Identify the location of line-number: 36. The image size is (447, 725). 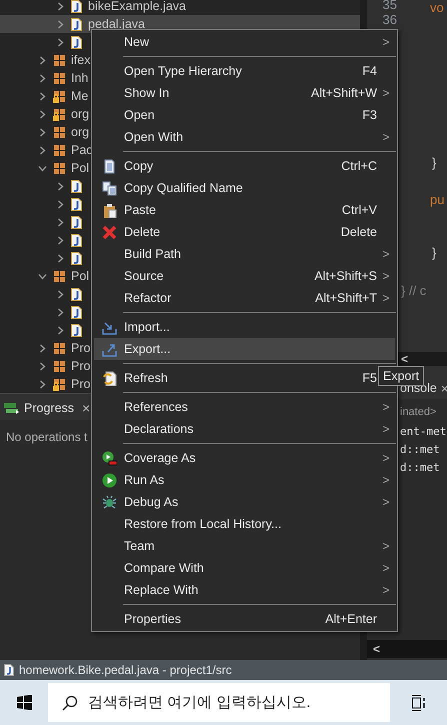
(389, 19).